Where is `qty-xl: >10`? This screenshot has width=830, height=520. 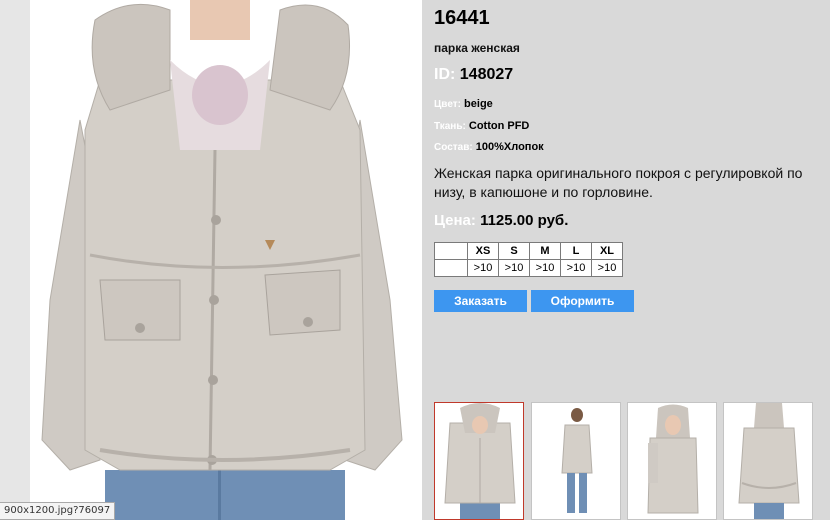 qty-xl: >10 is located at coordinates (607, 268).